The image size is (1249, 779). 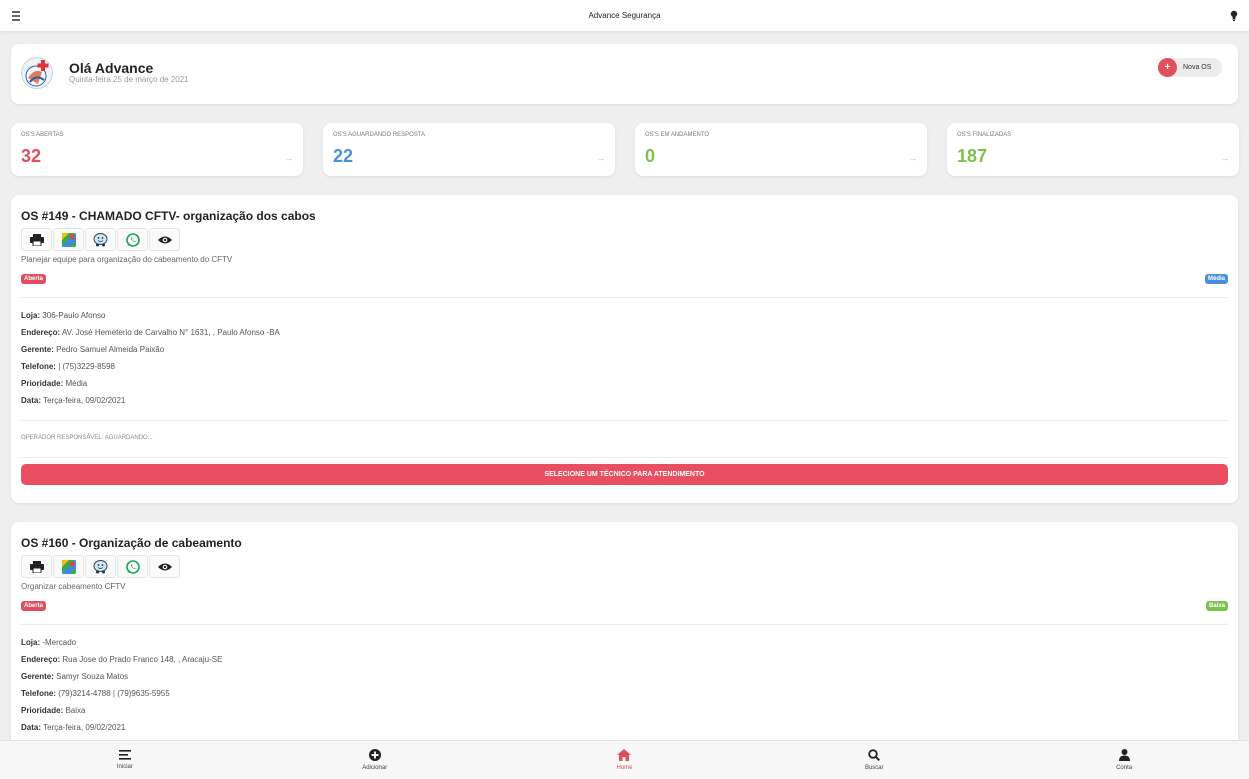 I want to click on new-os-button: + Nova OS, so click(x=1190, y=67).